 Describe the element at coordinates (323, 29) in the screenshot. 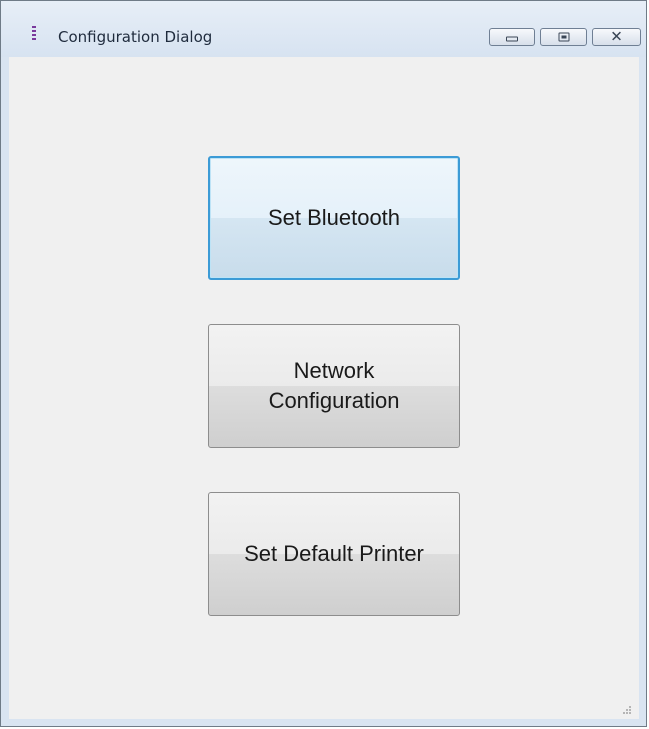

I see `title-bar: Configuration Dialog ✕` at that location.